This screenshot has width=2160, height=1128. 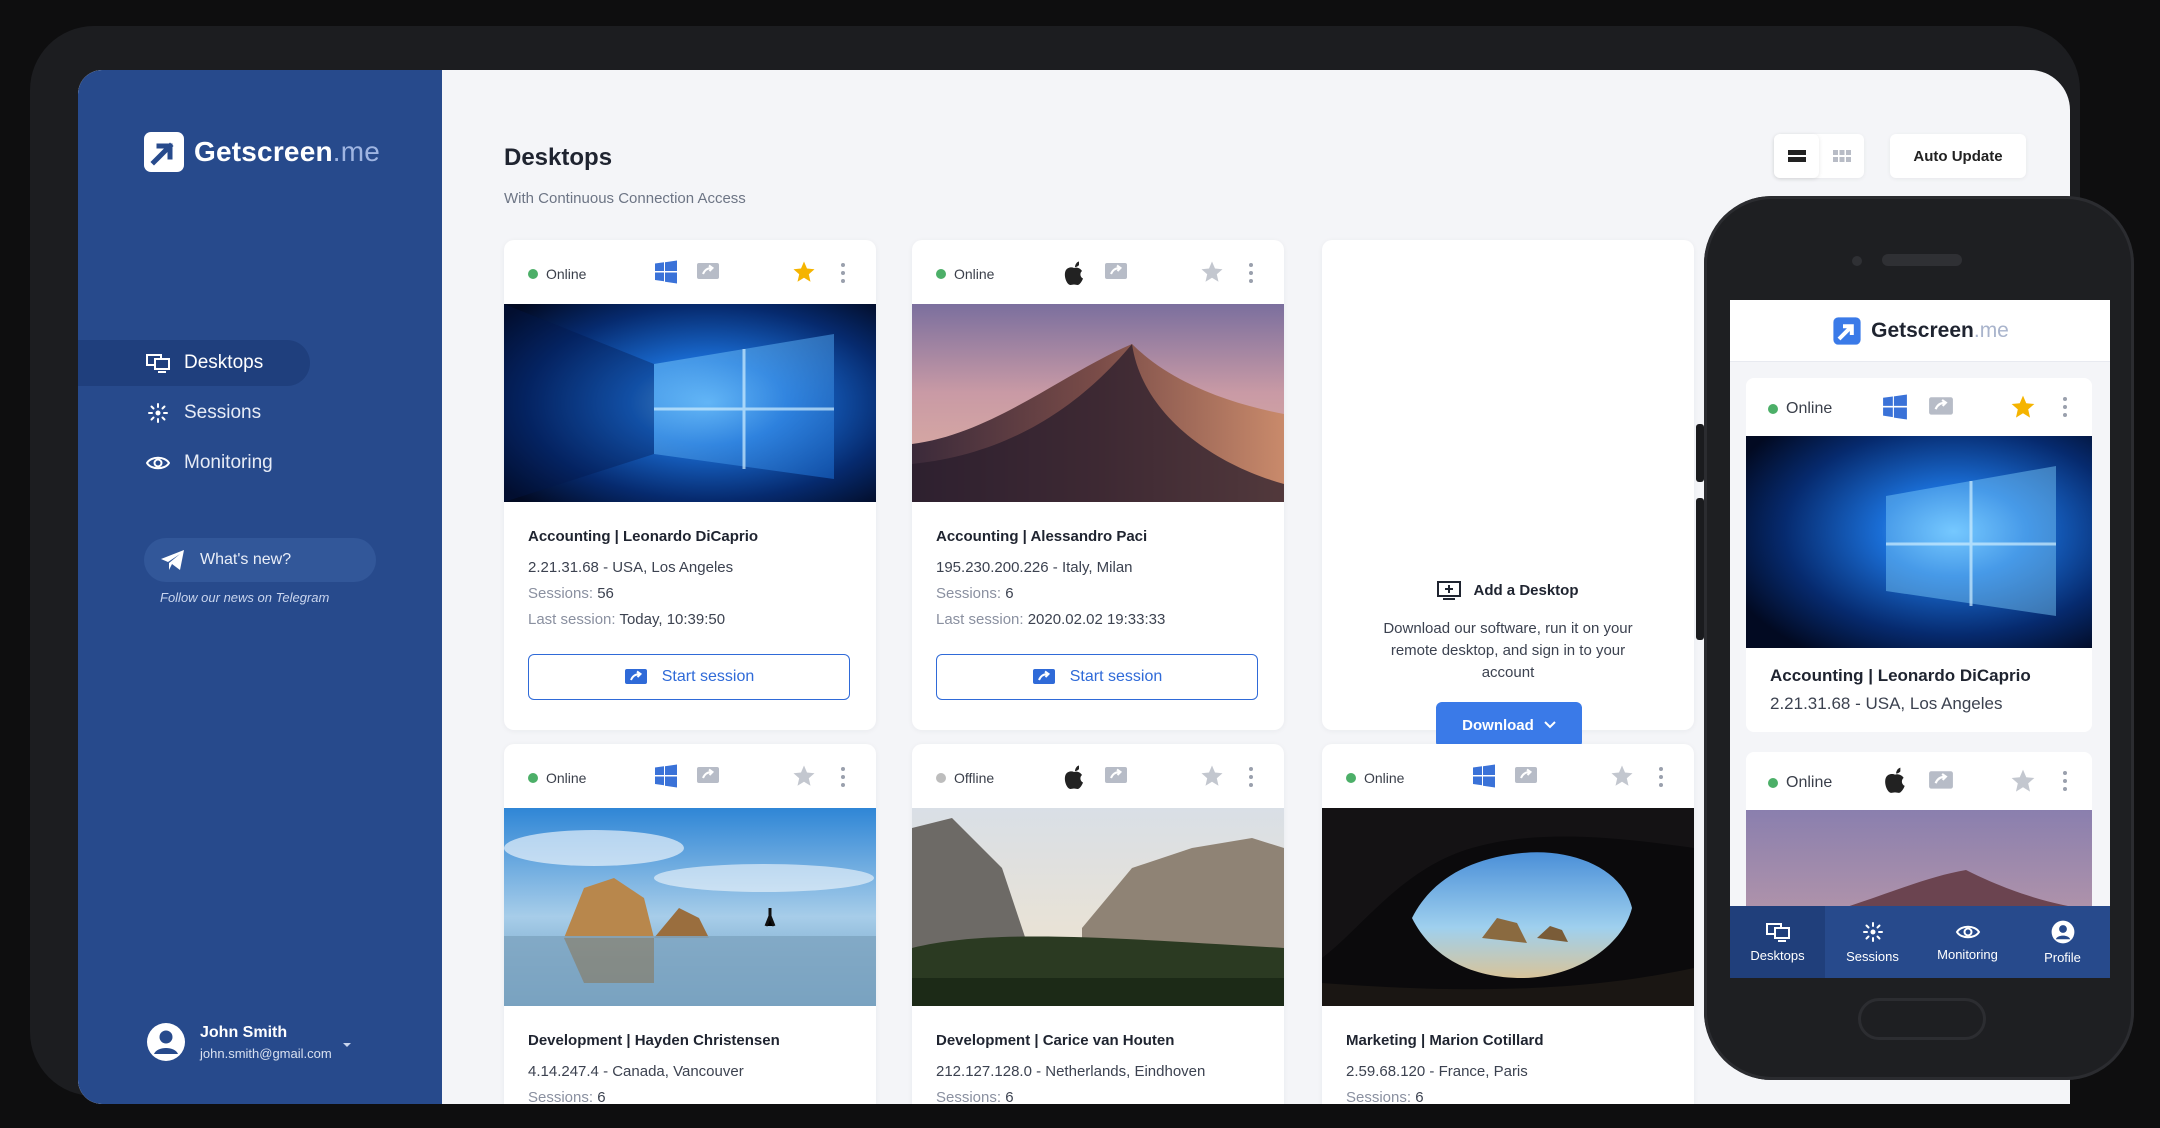 I want to click on logo: Getscreen.me, so click(x=262, y=152).